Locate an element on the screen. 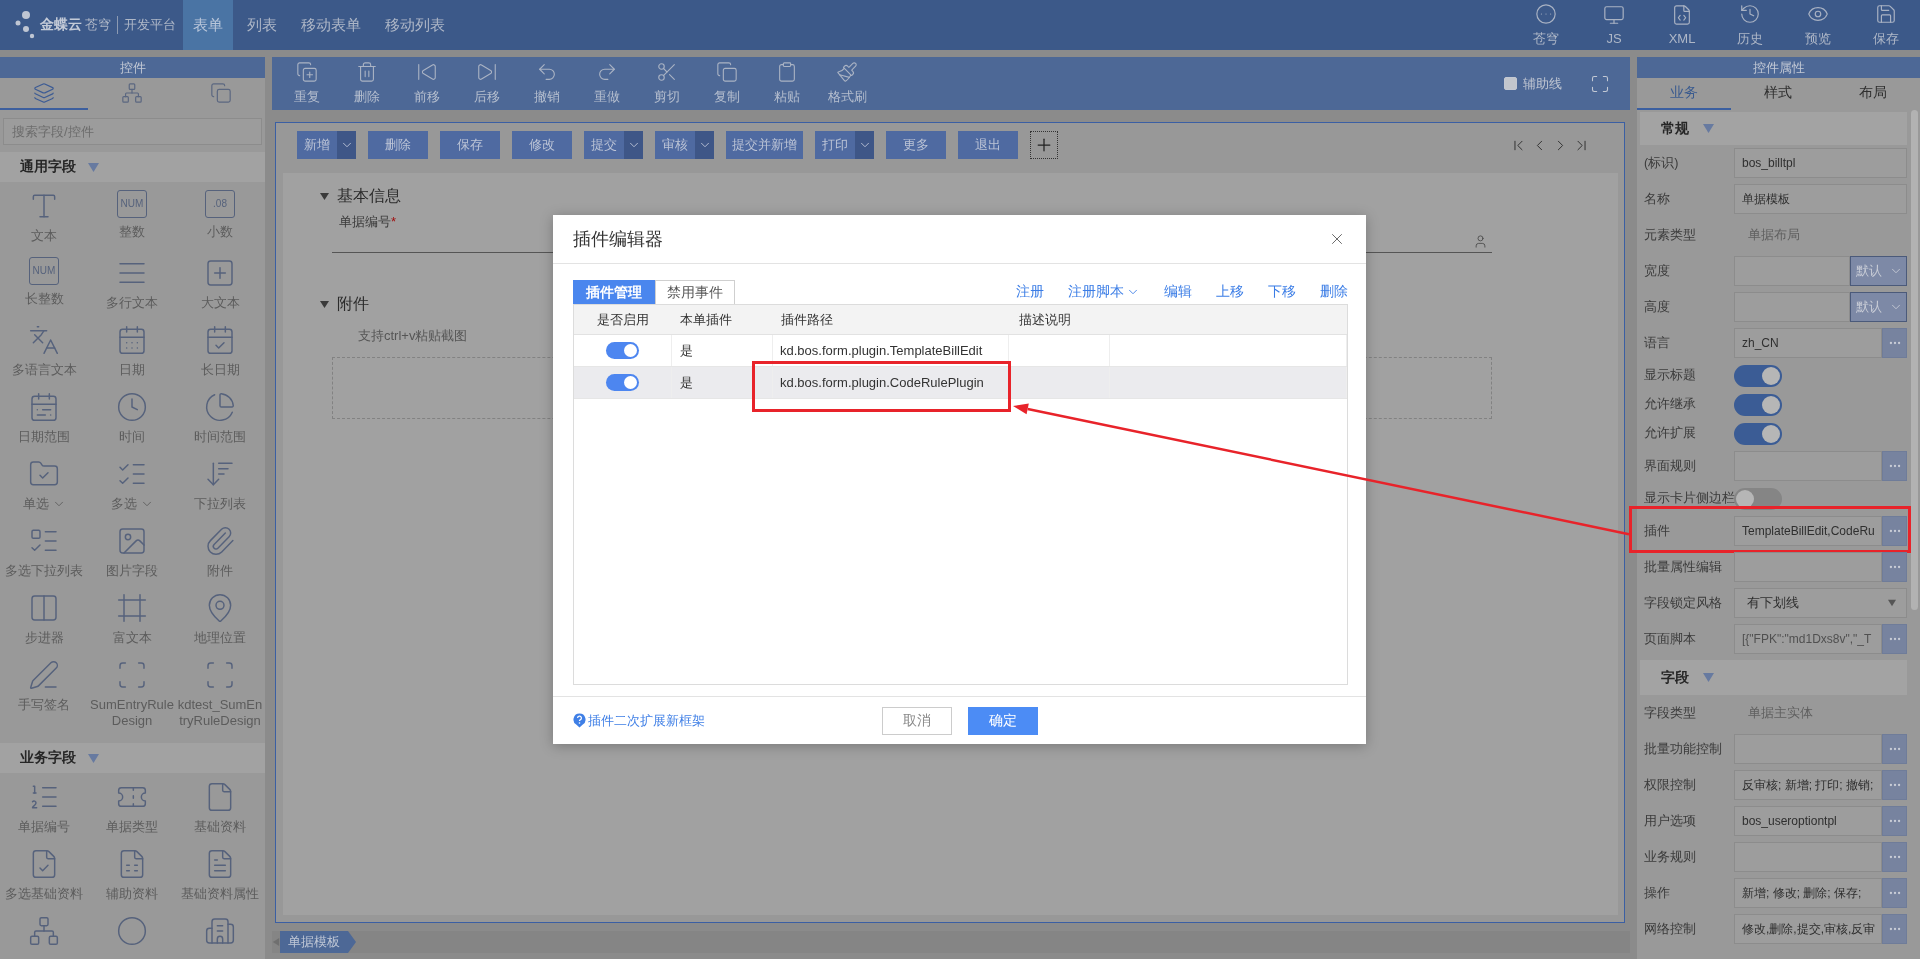 The height and width of the screenshot is (959, 1920). cancel-button: 取消 is located at coordinates (916, 720).